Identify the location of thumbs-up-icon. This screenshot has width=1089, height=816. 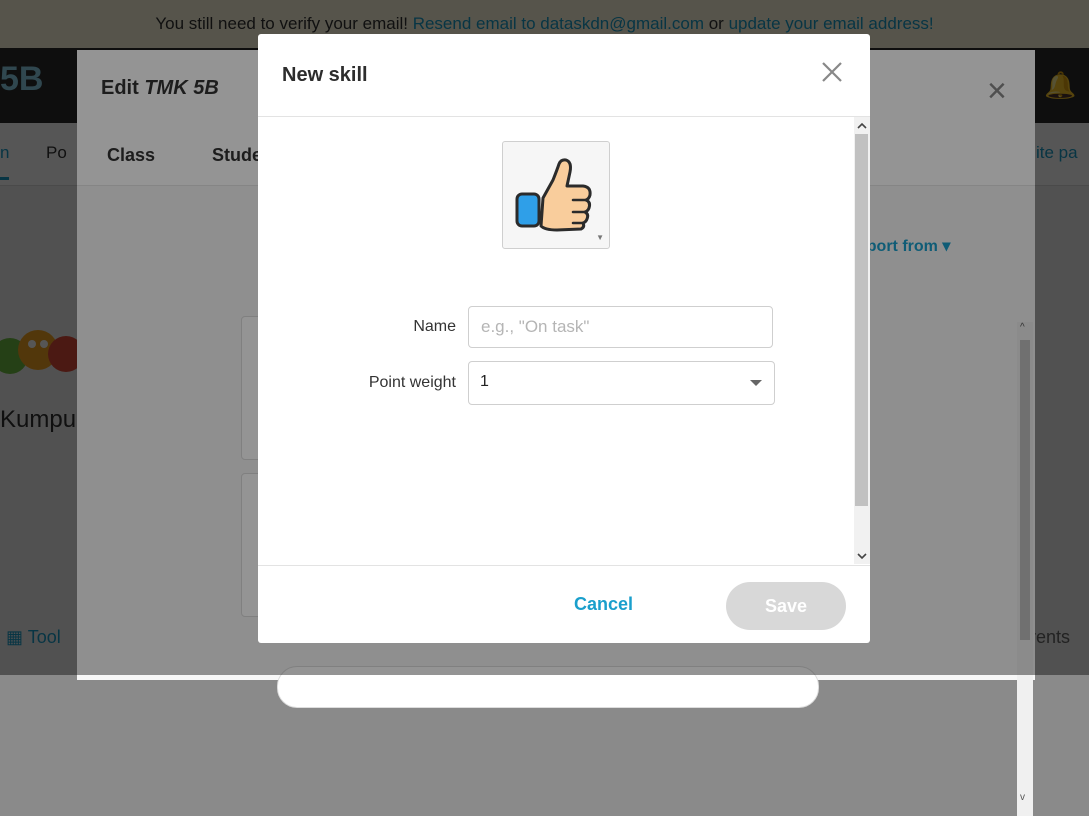
(553, 195).